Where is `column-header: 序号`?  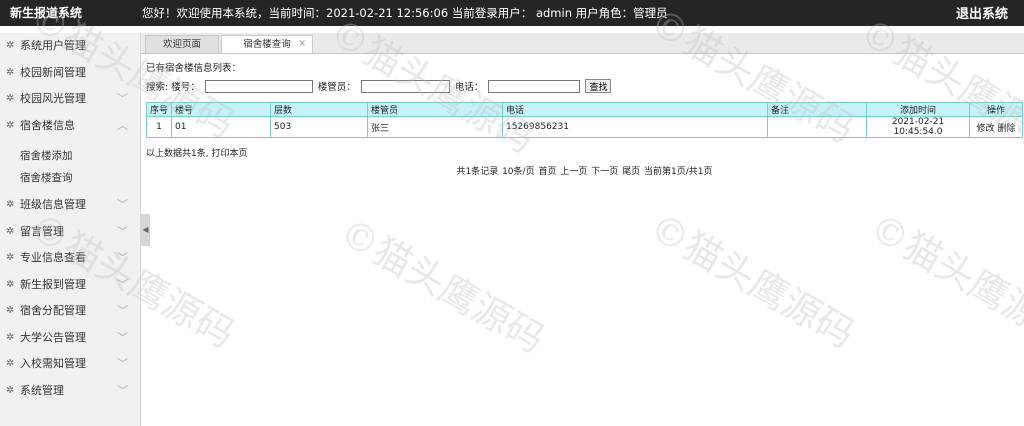 column-header: 序号 is located at coordinates (159, 109).